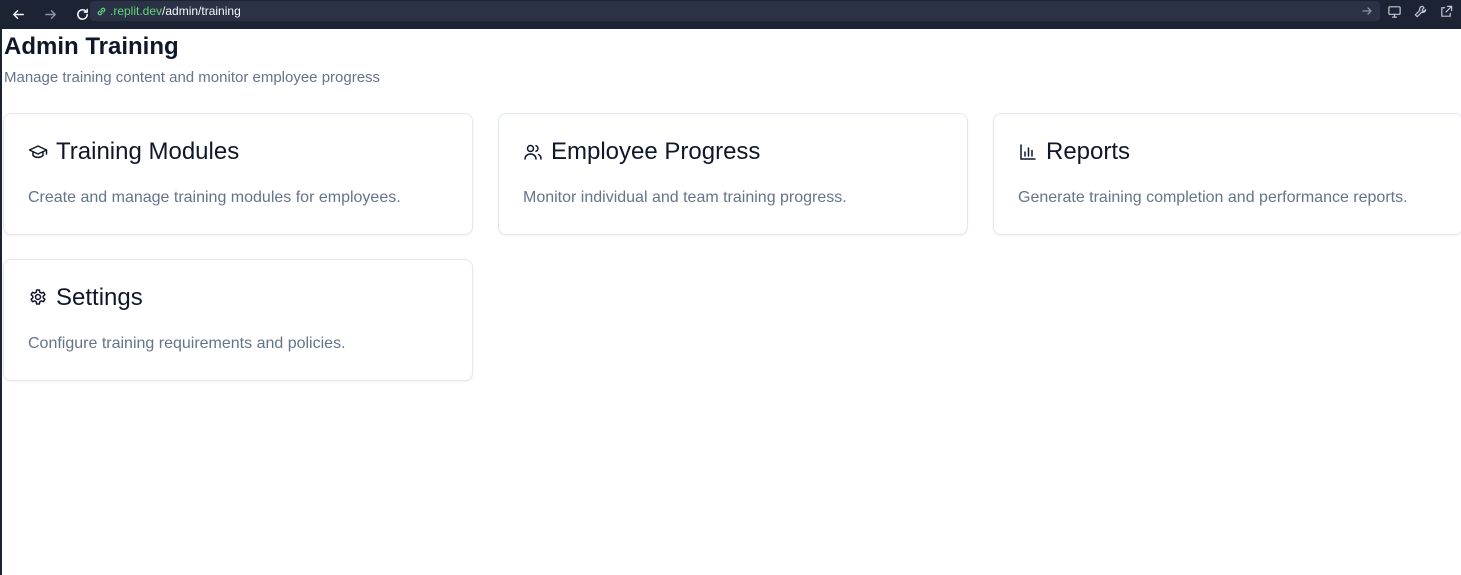 The image size is (1461, 575). What do you see at coordinates (50, 15) in the screenshot?
I see `forward-arrow-icon` at bounding box center [50, 15].